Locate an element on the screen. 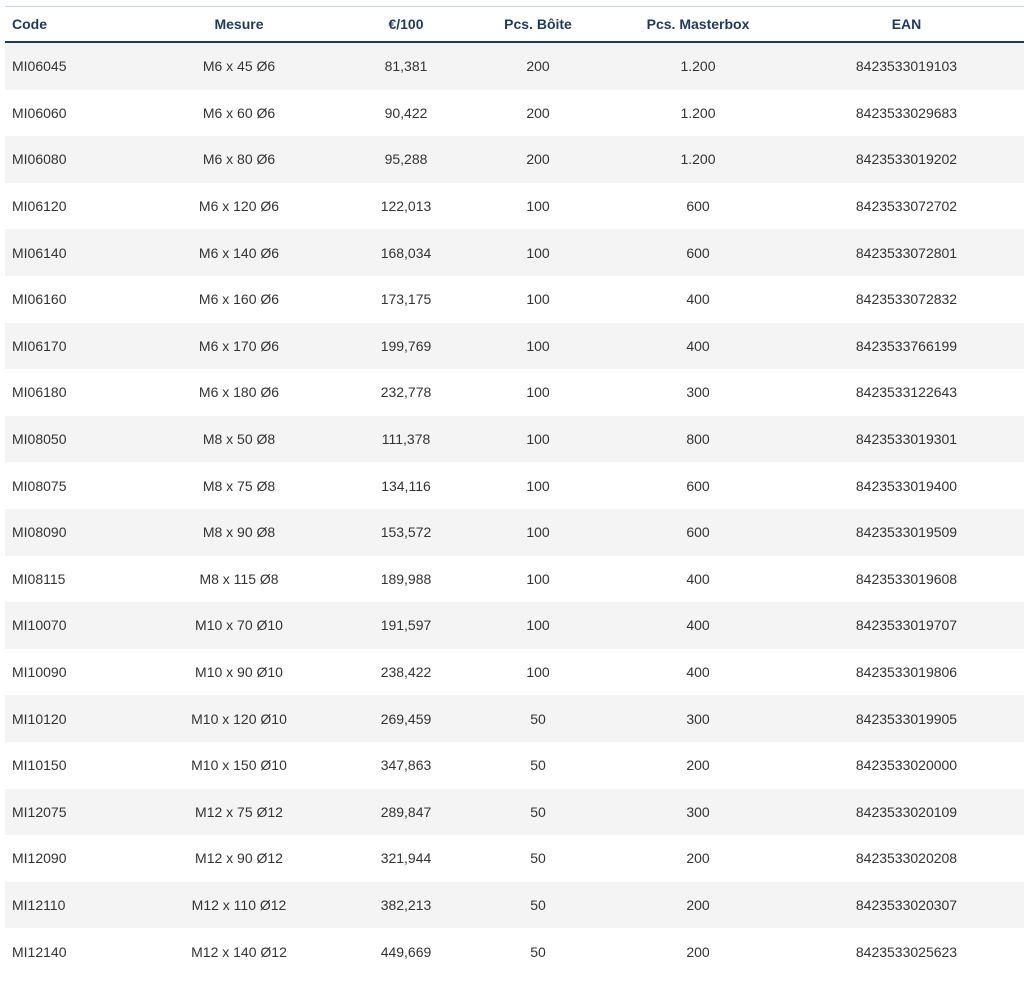  cell-mesure: M6 x 60 Ø6 is located at coordinates (239, 112).